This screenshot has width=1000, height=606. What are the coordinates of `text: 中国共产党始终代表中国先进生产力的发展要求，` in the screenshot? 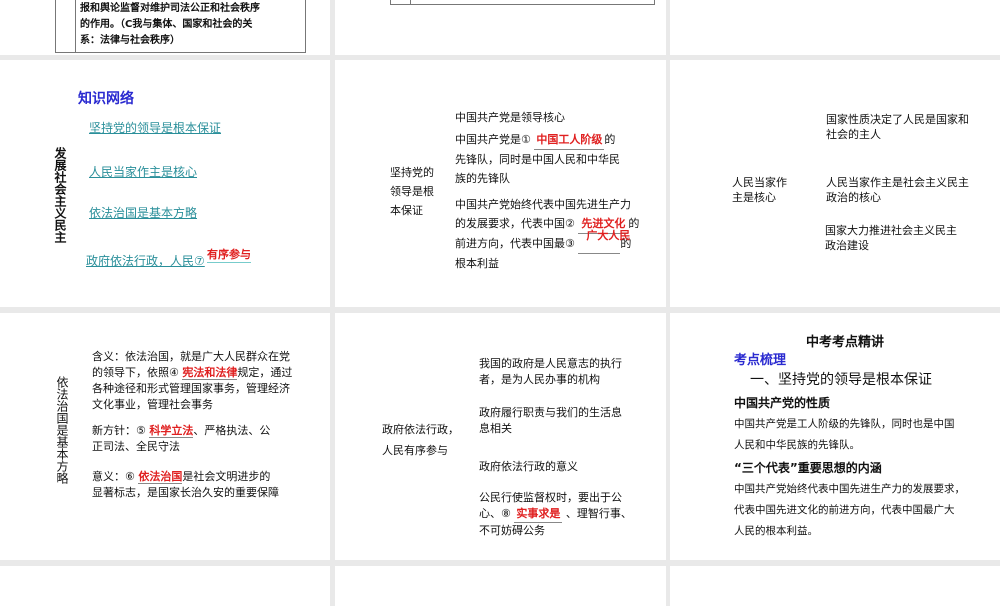 It's located at (849, 489).